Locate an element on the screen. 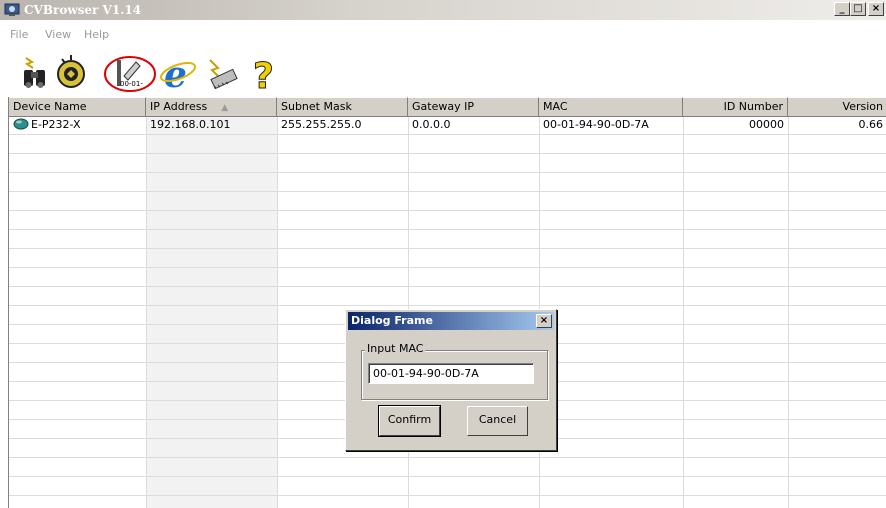 The image size is (886, 508). menu-file: File is located at coordinates (19, 34).